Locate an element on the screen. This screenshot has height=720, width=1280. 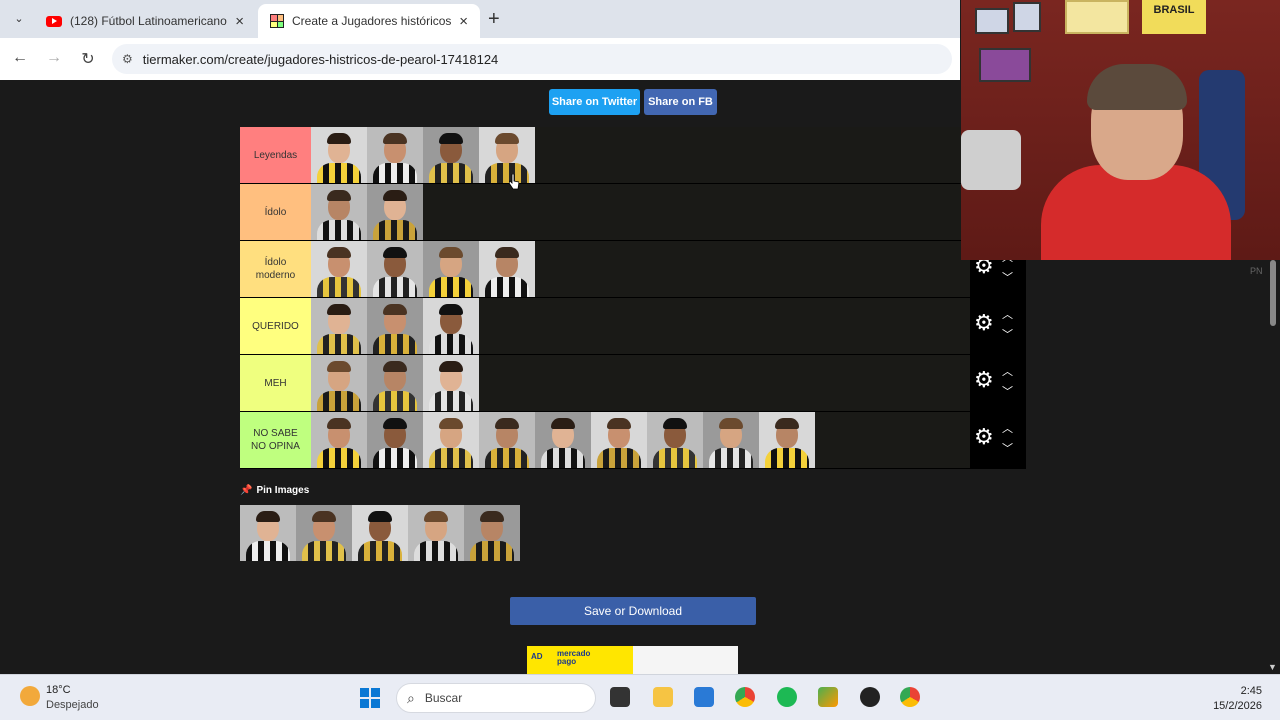
scroll-down-arrow-icon: ▼ is located at coordinates (1272, 667).